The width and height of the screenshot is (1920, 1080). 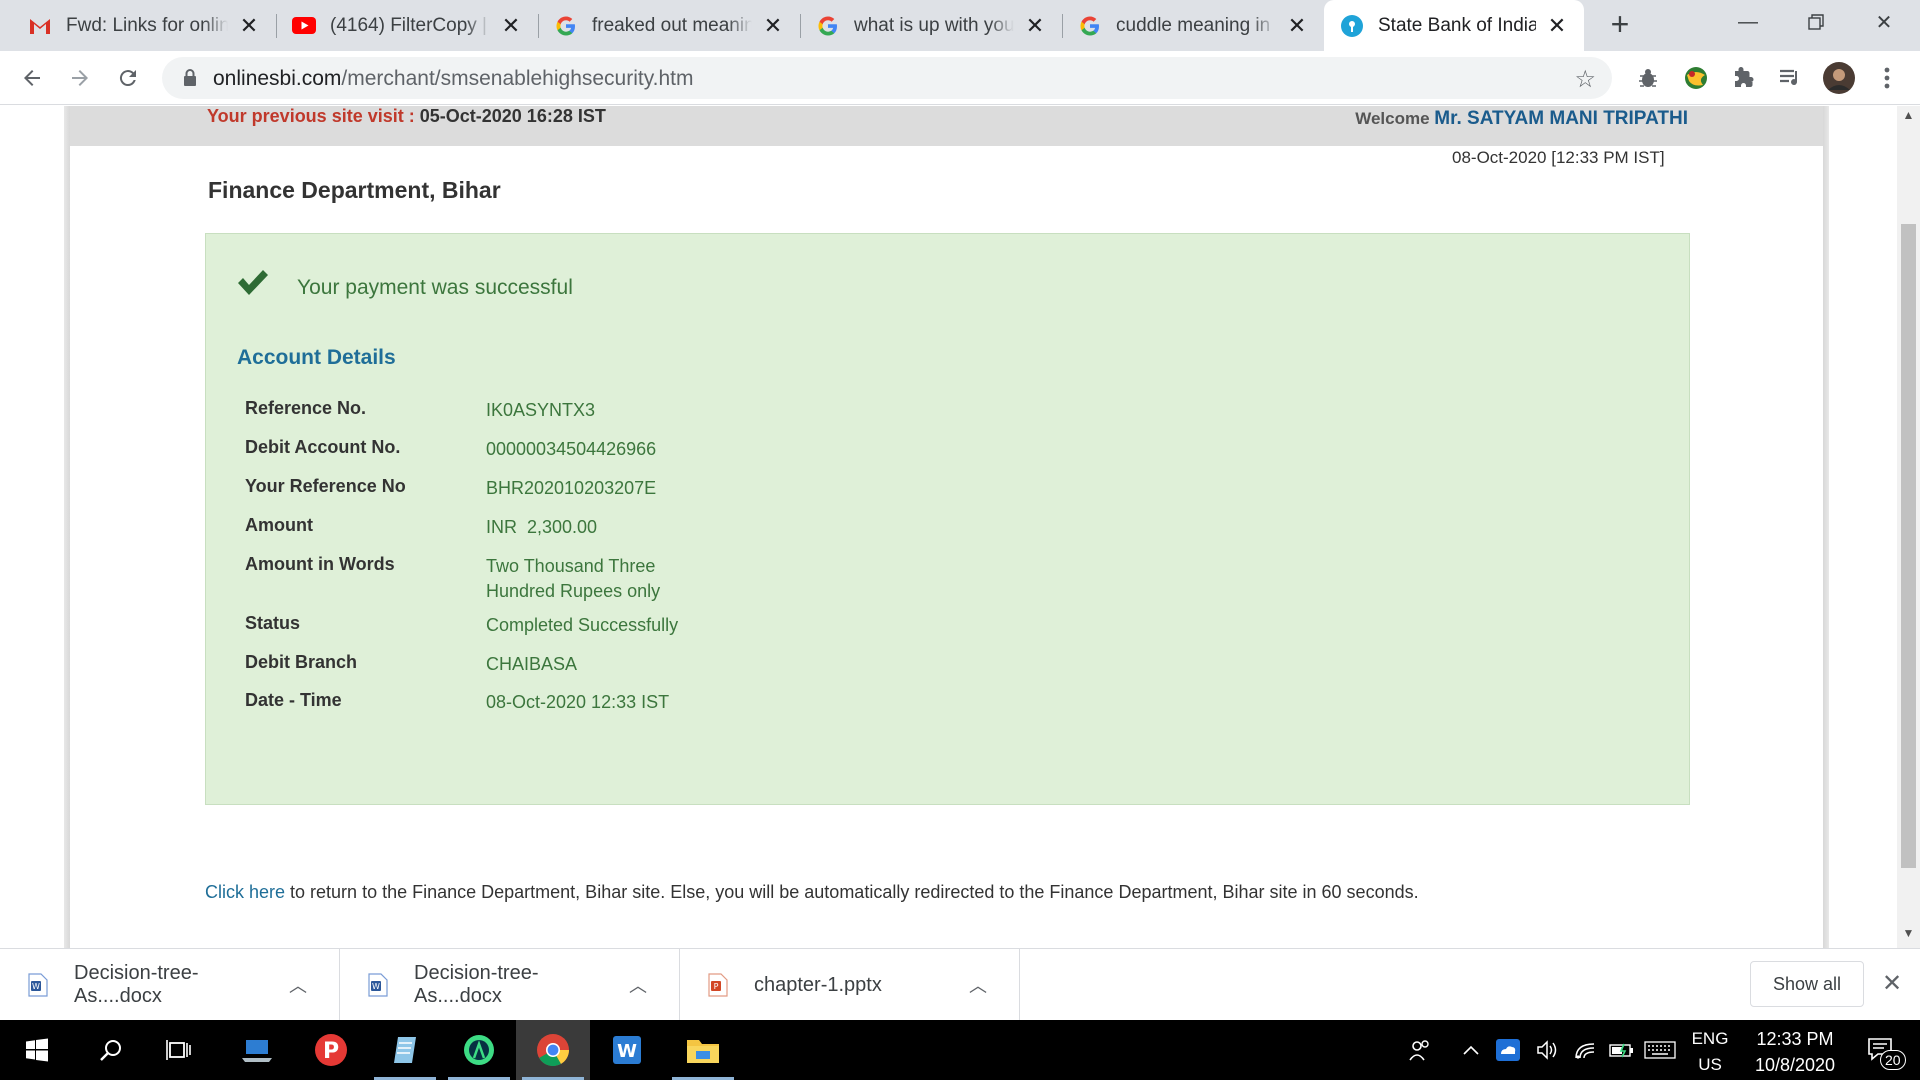 I want to click on task-view-button, so click(x=179, y=1050).